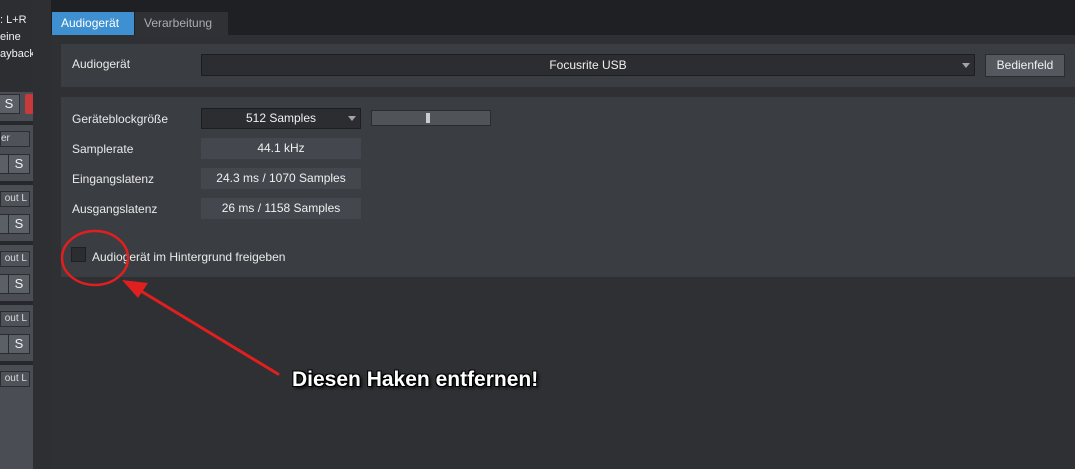 The width and height of the screenshot is (1075, 469). I want to click on background-release-checkbox, so click(78, 254).